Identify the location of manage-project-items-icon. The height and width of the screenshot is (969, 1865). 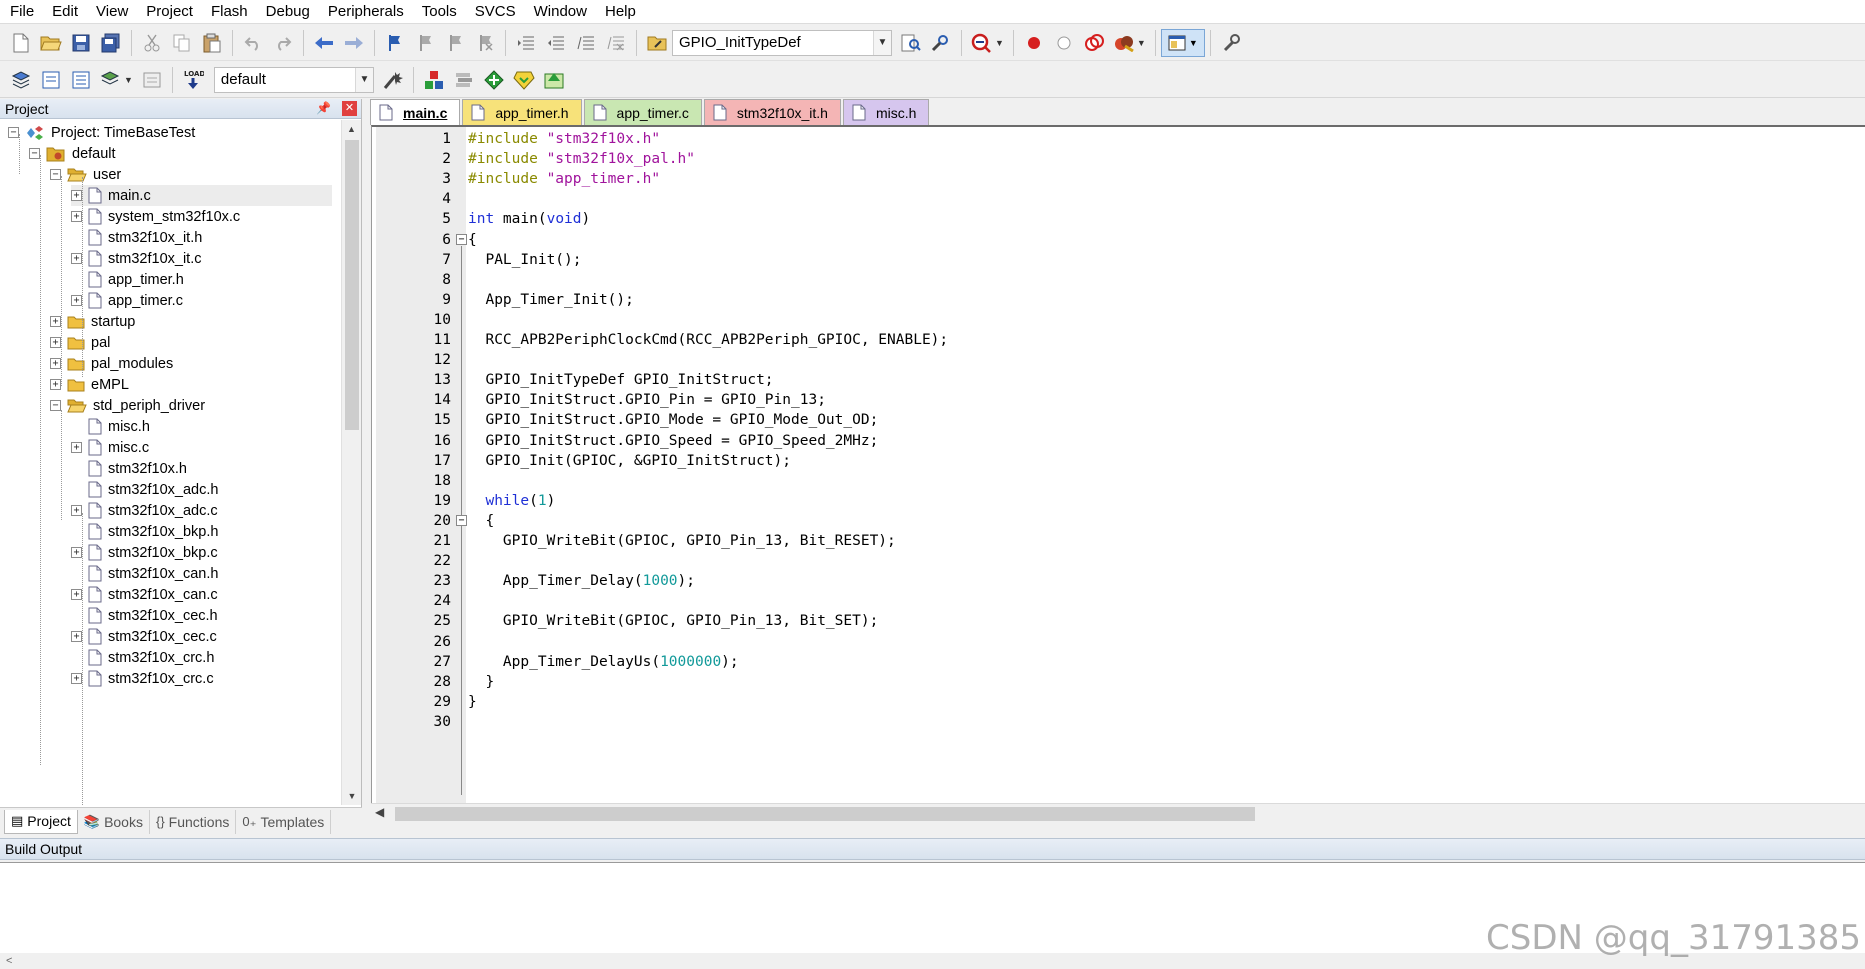
(434, 80).